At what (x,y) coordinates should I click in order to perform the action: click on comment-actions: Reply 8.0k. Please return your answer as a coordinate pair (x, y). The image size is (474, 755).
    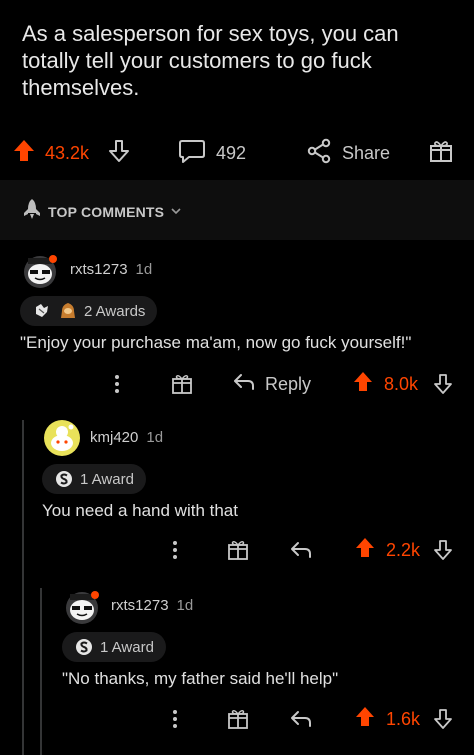
    Looking at the image, I should click on (237, 384).